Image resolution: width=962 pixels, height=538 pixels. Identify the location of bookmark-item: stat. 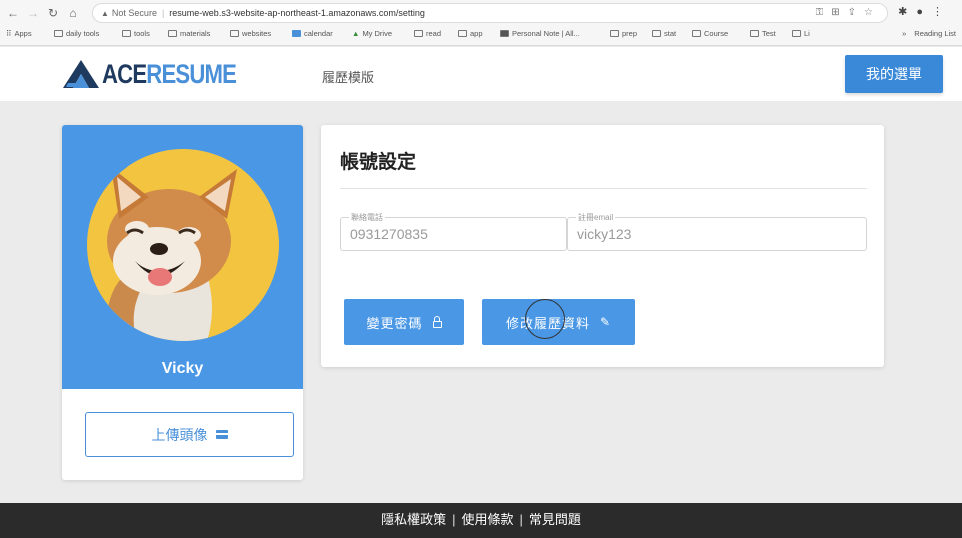
(664, 33).